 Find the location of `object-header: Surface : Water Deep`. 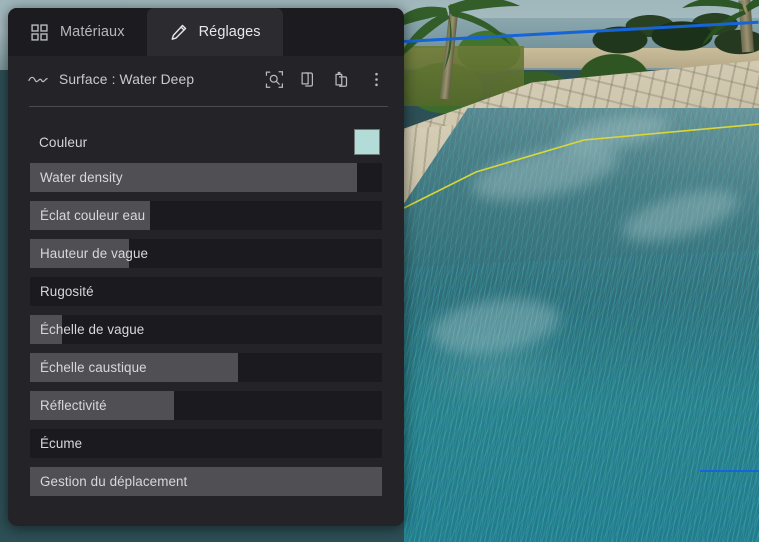

object-header: Surface : Water Deep is located at coordinates (206, 79).